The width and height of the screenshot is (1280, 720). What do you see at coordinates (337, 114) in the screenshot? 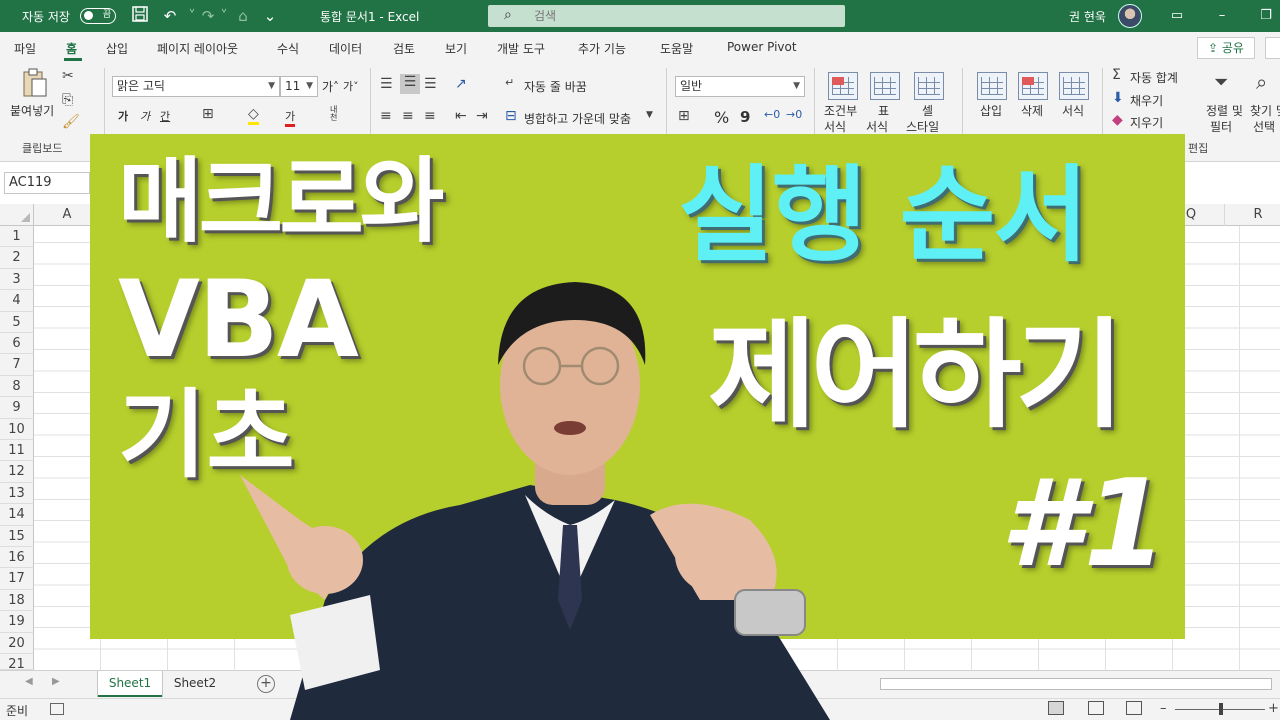
I see `phonetic-guide-button: 내천` at bounding box center [337, 114].